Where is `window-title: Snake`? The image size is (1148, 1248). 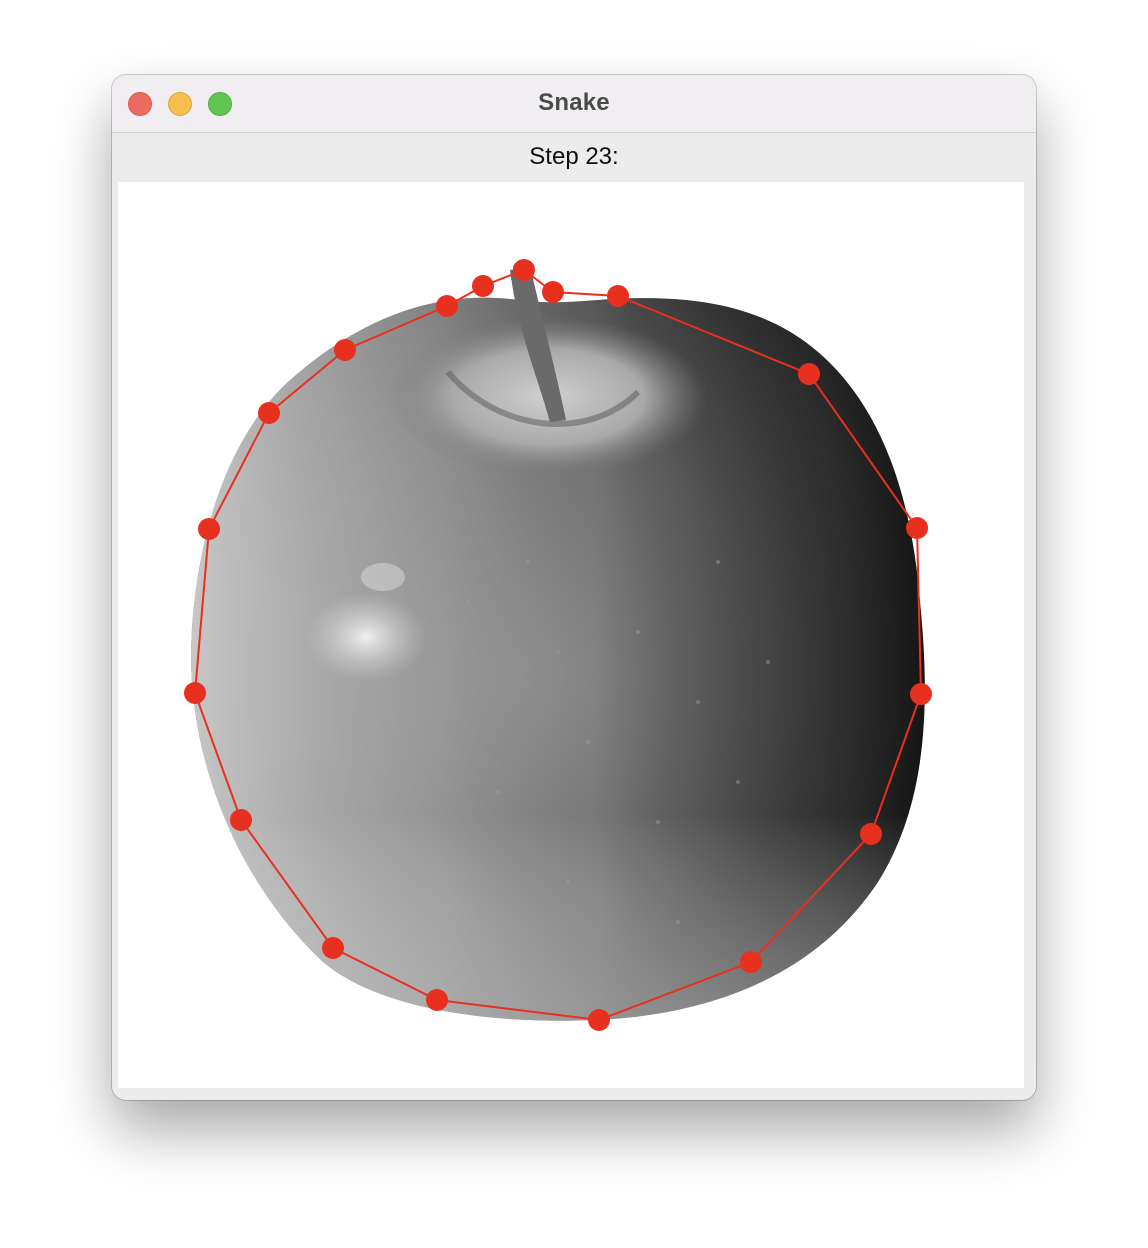
window-title: Snake is located at coordinates (574, 102).